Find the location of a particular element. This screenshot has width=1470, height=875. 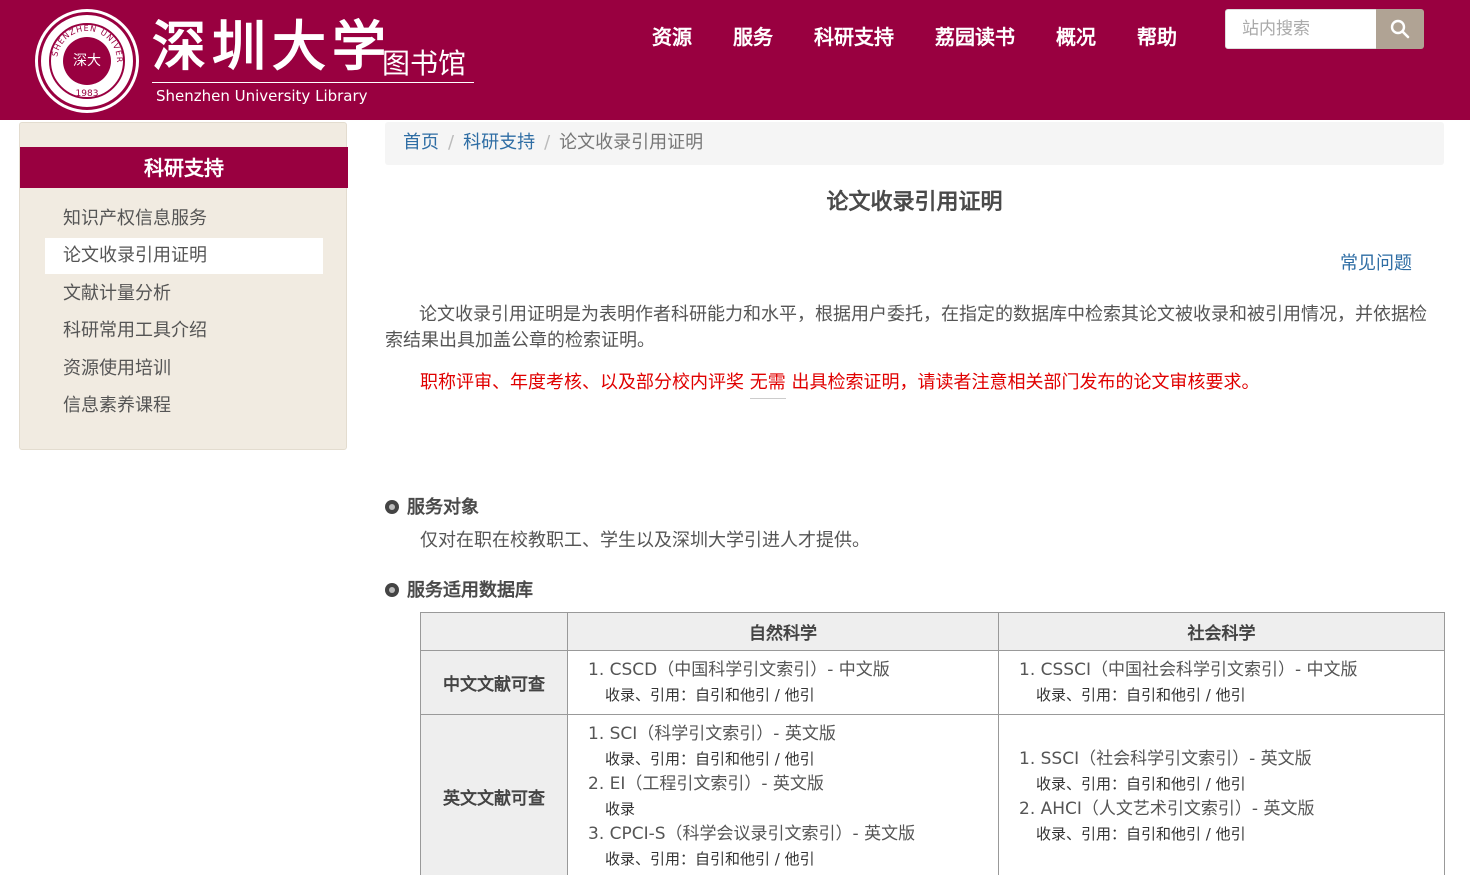

nav-resources: 资源 is located at coordinates (672, 37).